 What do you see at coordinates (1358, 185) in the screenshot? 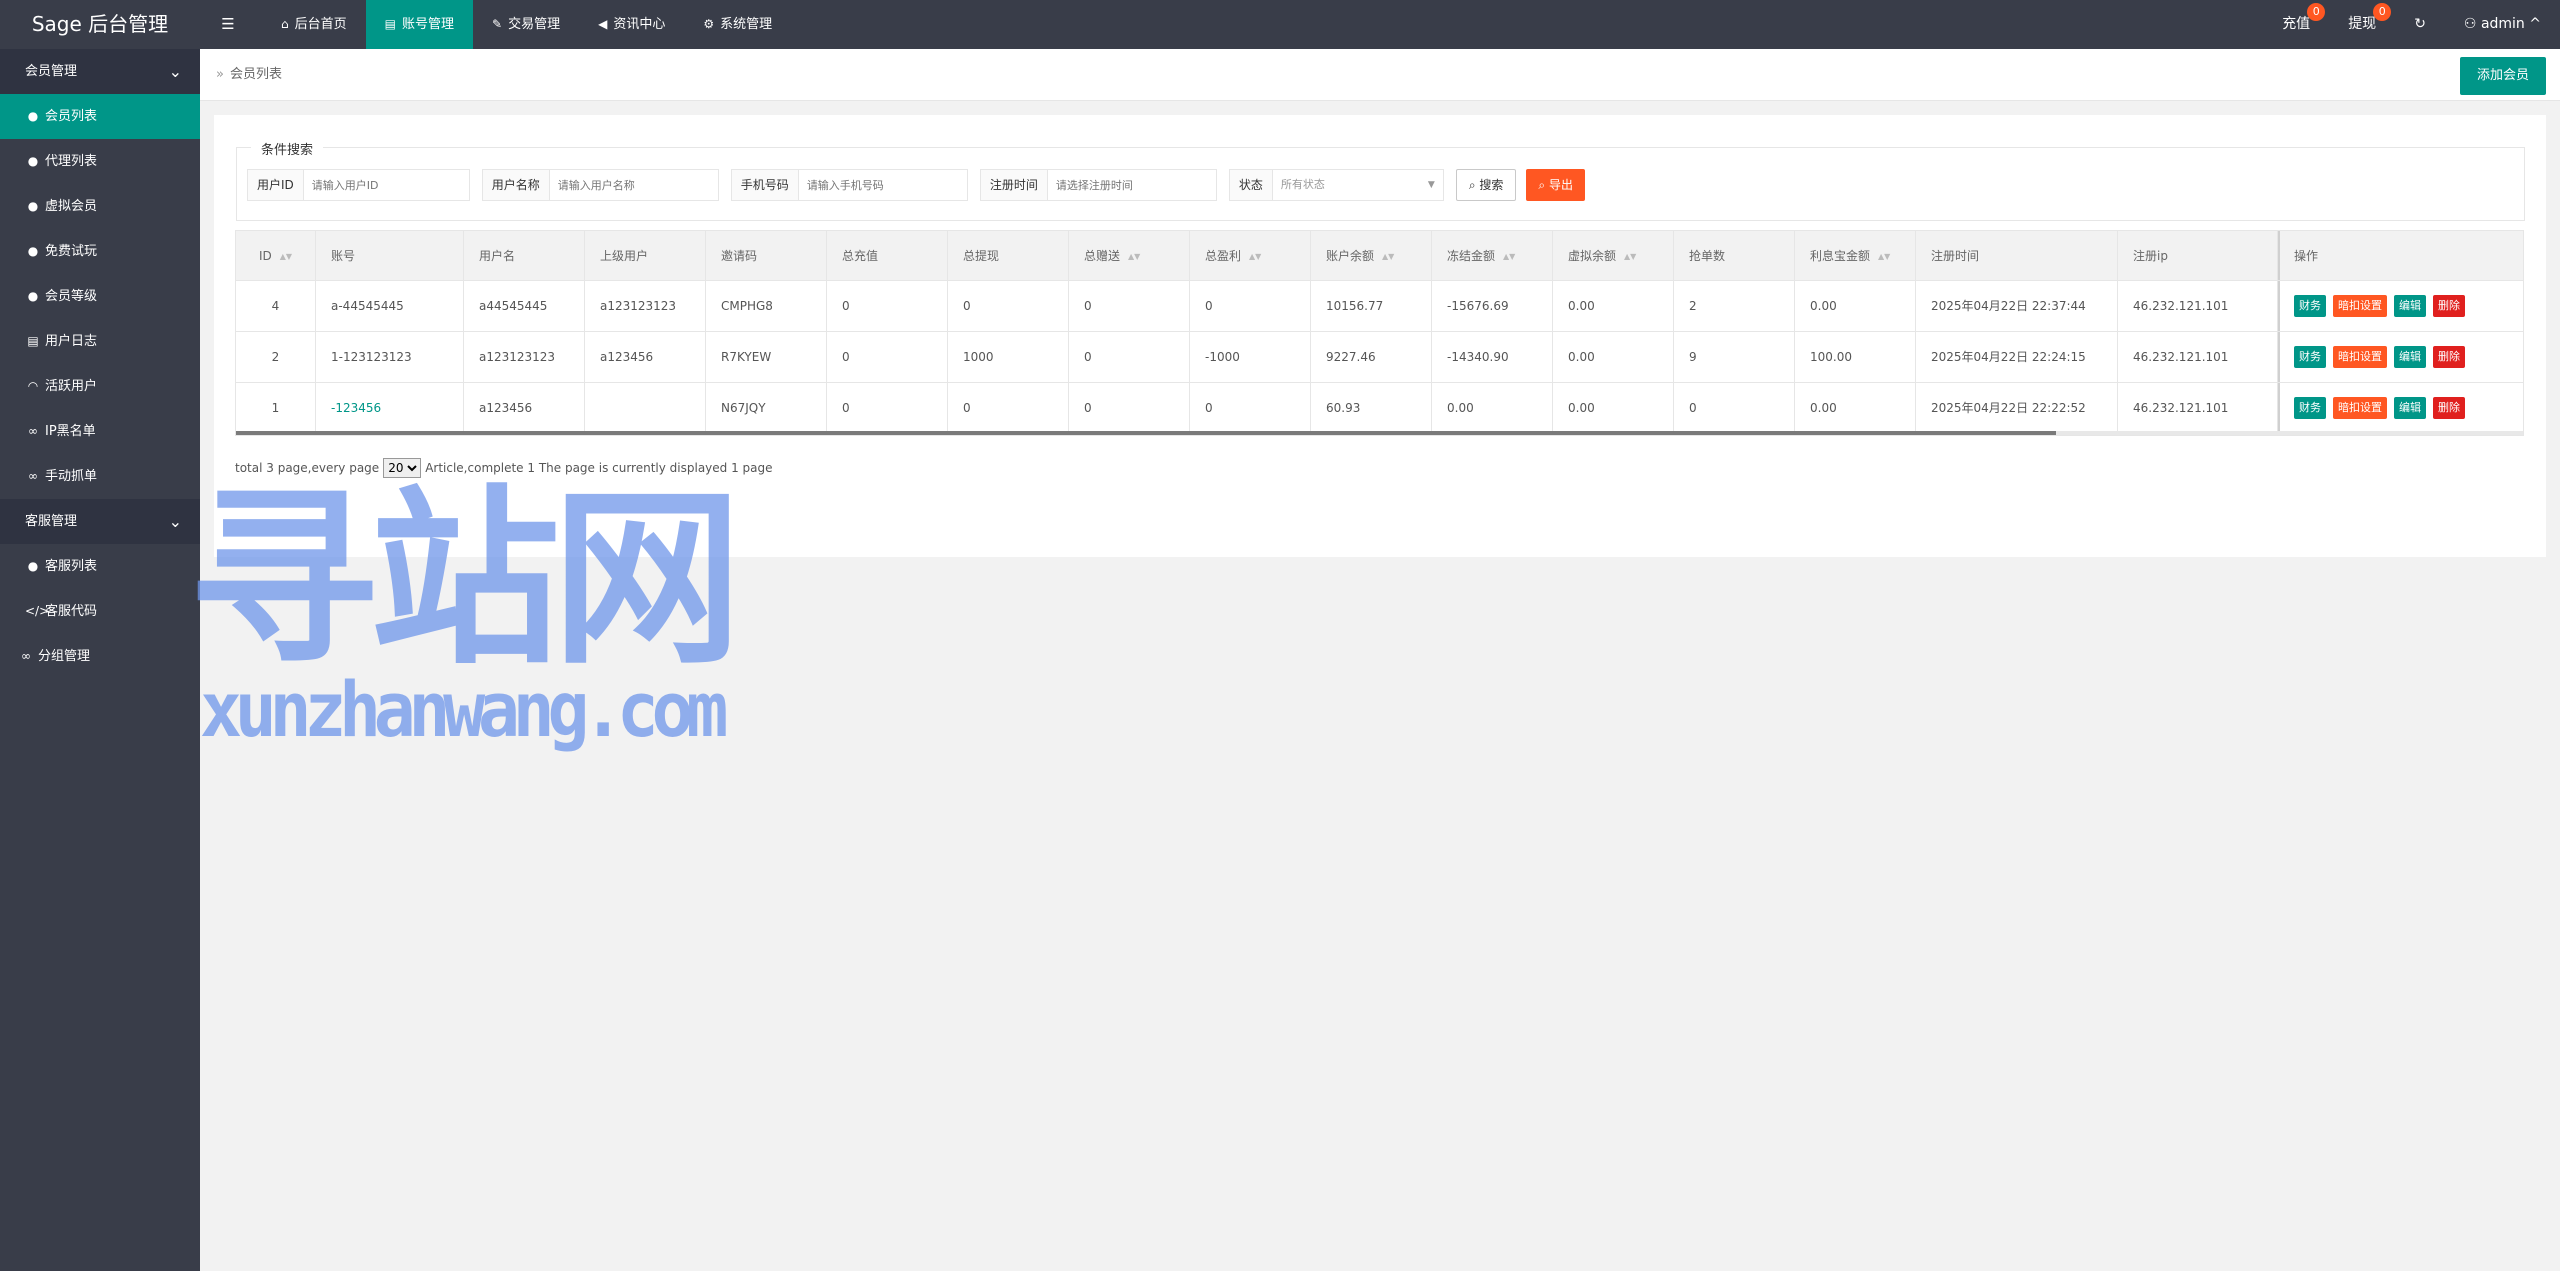
I see `status-select: 所有状态 ▼` at bounding box center [1358, 185].